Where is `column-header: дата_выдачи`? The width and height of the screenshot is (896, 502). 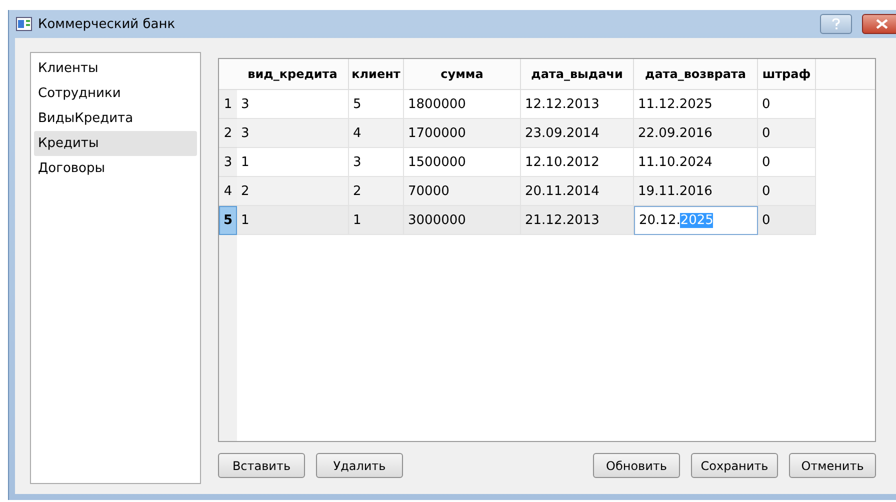 column-header: дата_выдачи is located at coordinates (577, 74).